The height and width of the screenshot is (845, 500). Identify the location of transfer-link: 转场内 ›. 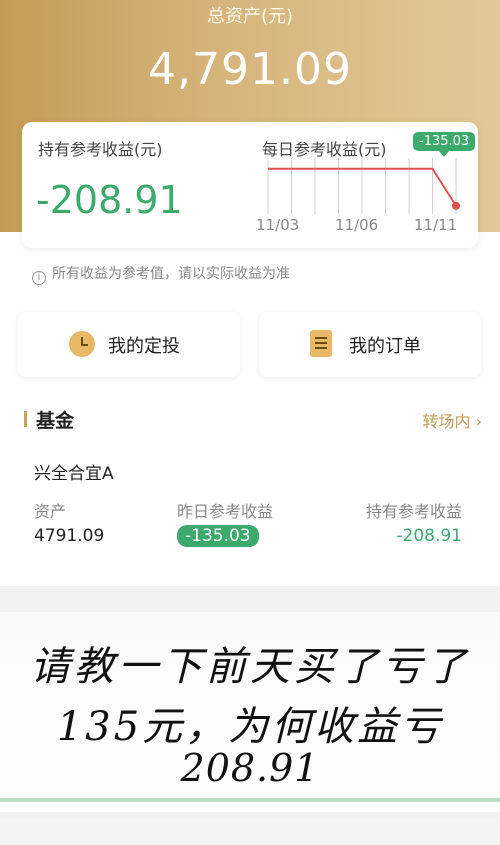
(452, 420).